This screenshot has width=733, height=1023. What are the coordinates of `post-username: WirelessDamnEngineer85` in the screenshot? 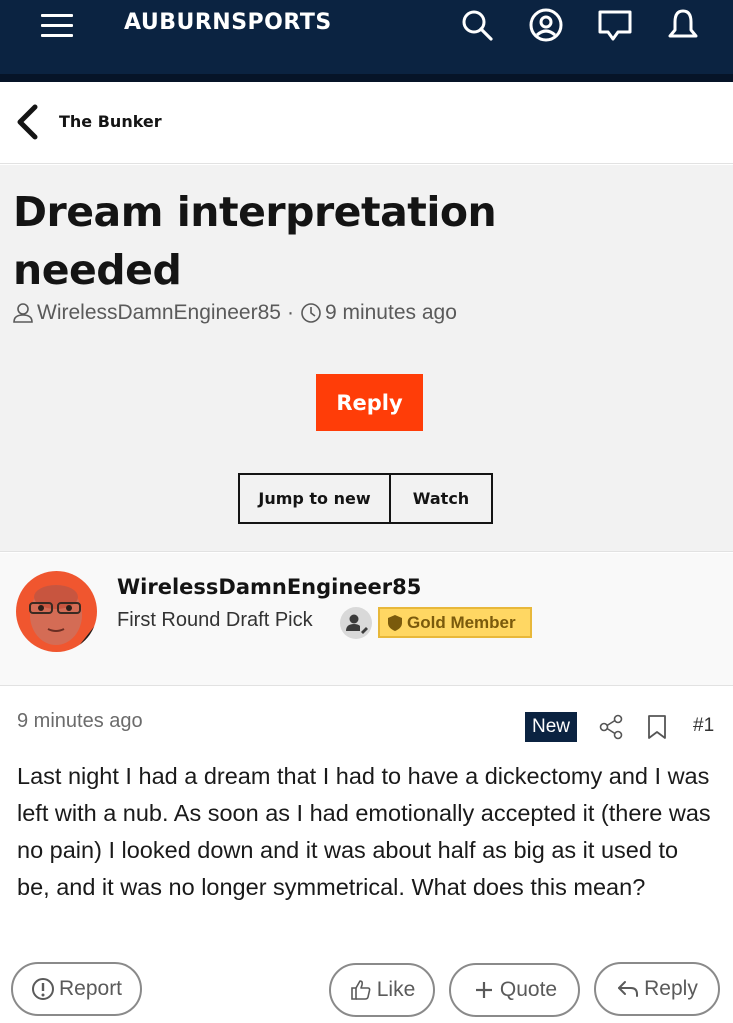 It's located at (269, 587).